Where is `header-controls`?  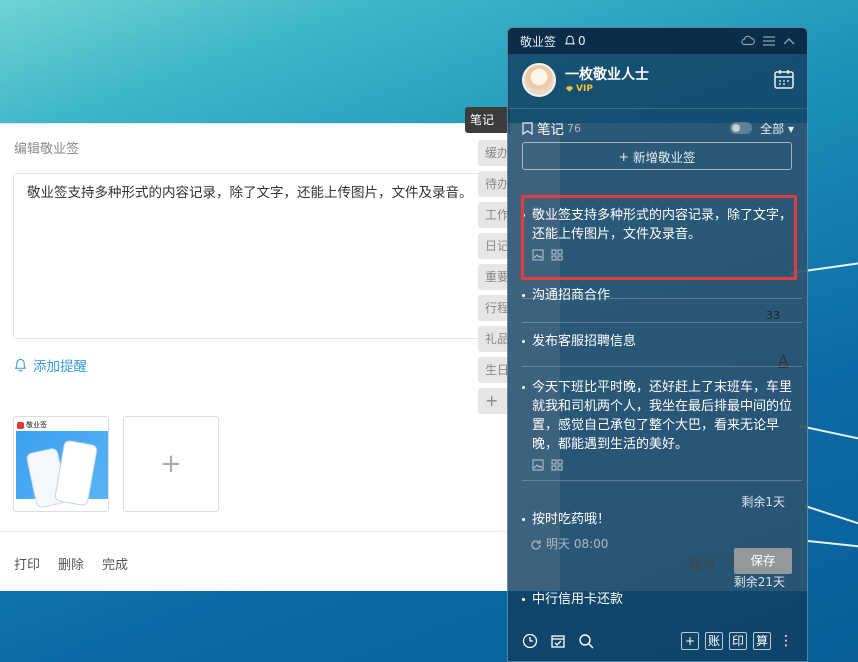
header-controls is located at coordinates (768, 41).